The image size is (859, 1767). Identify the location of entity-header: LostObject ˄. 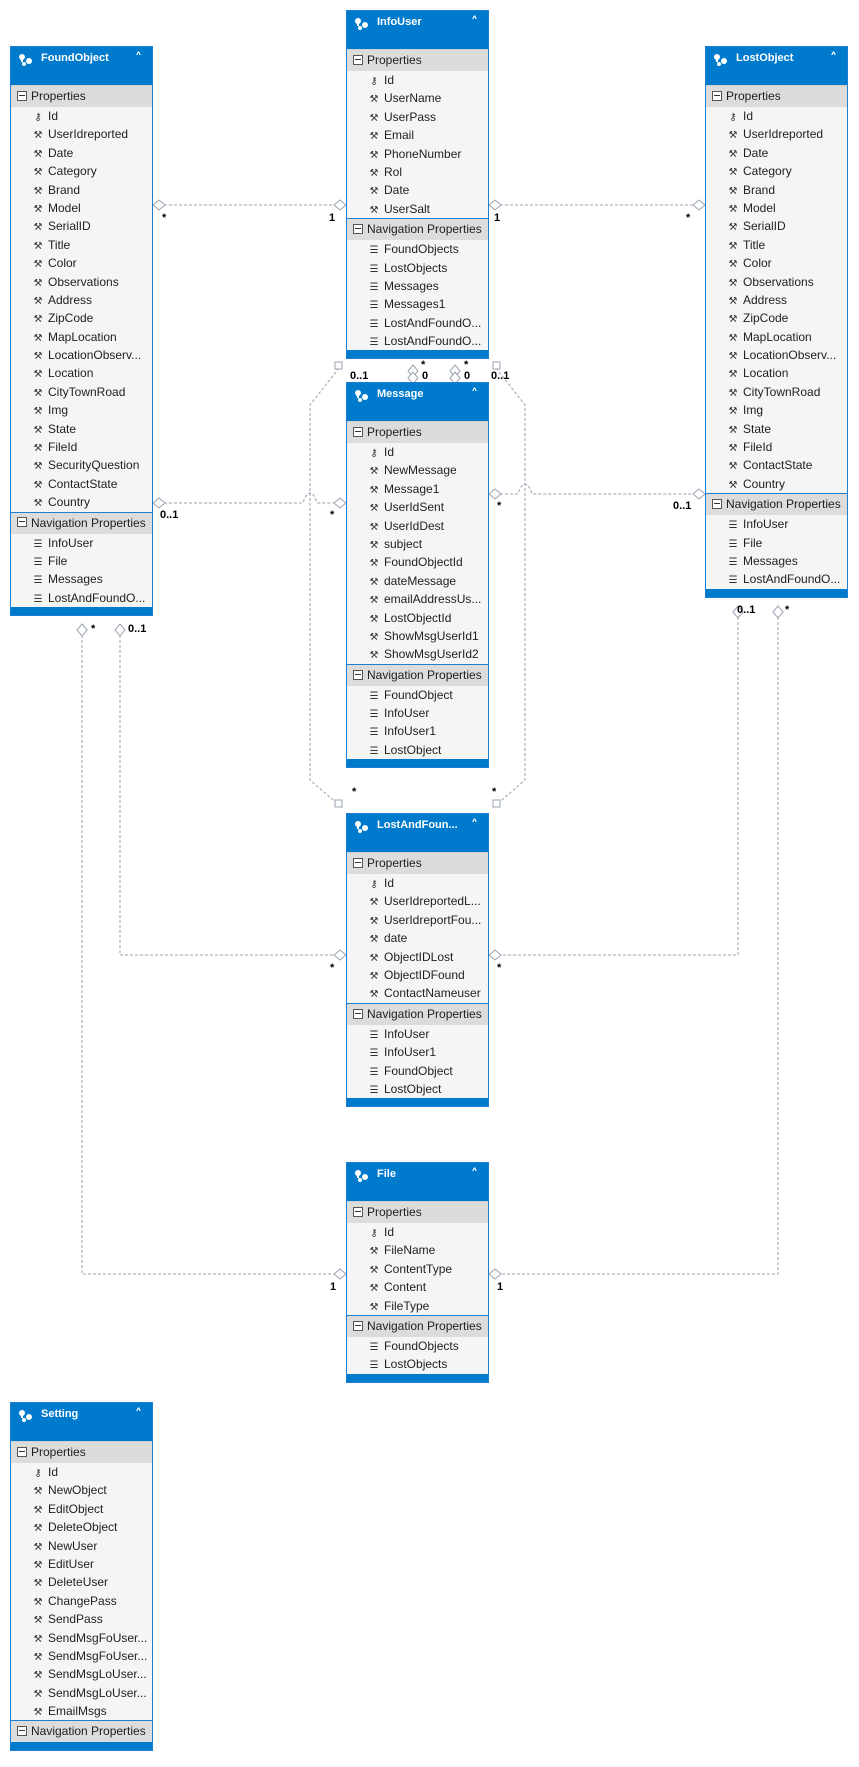
(776, 66).